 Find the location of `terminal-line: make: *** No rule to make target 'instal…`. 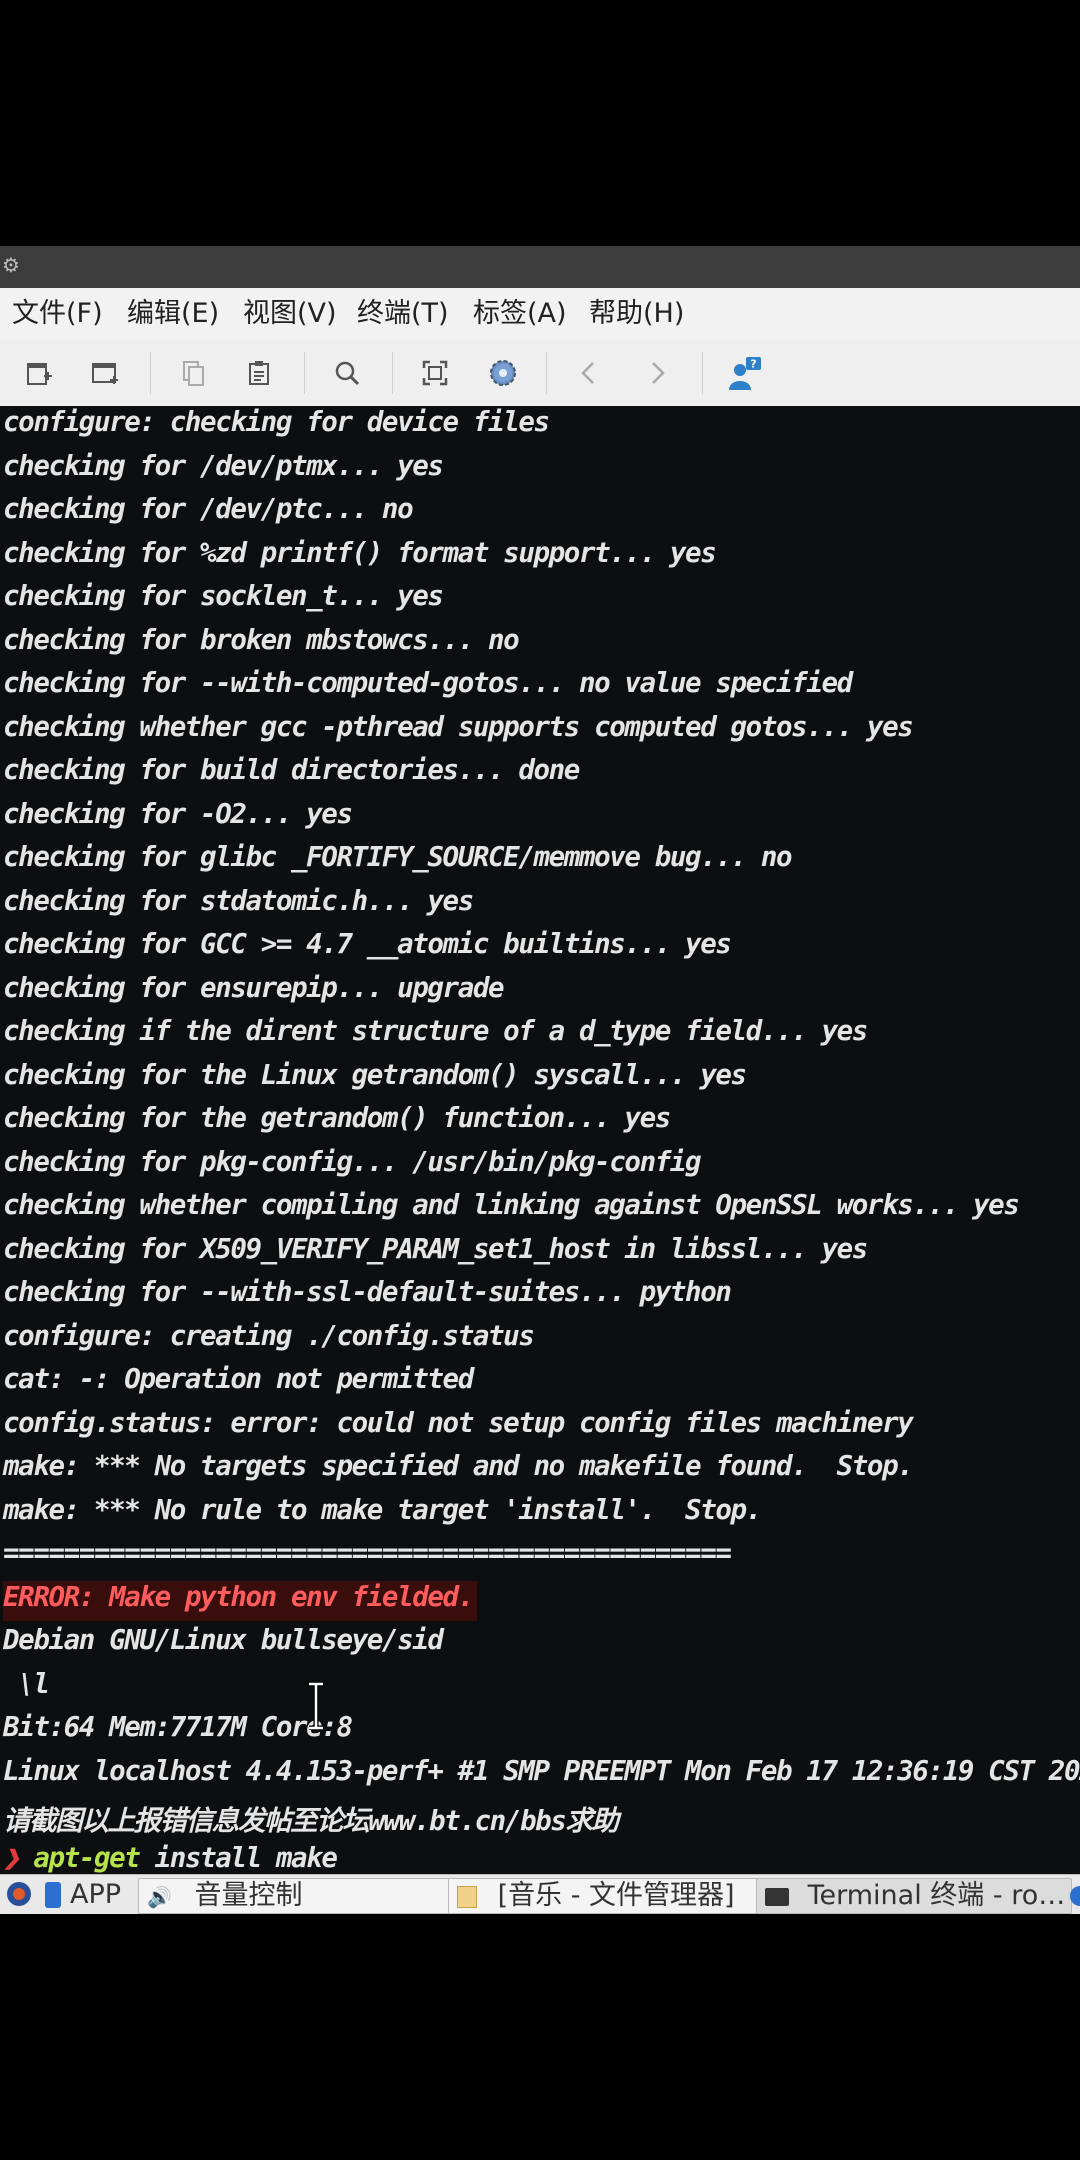

terminal-line: make: *** No rule to make target 'instal… is located at coordinates (382, 1509).